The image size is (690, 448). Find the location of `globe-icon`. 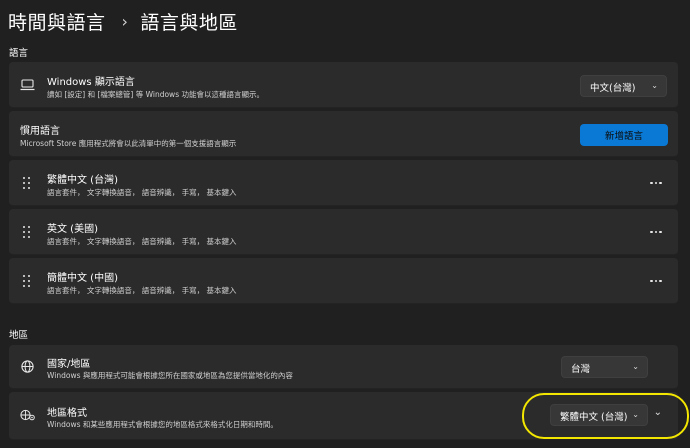

globe-icon is located at coordinates (27, 366).